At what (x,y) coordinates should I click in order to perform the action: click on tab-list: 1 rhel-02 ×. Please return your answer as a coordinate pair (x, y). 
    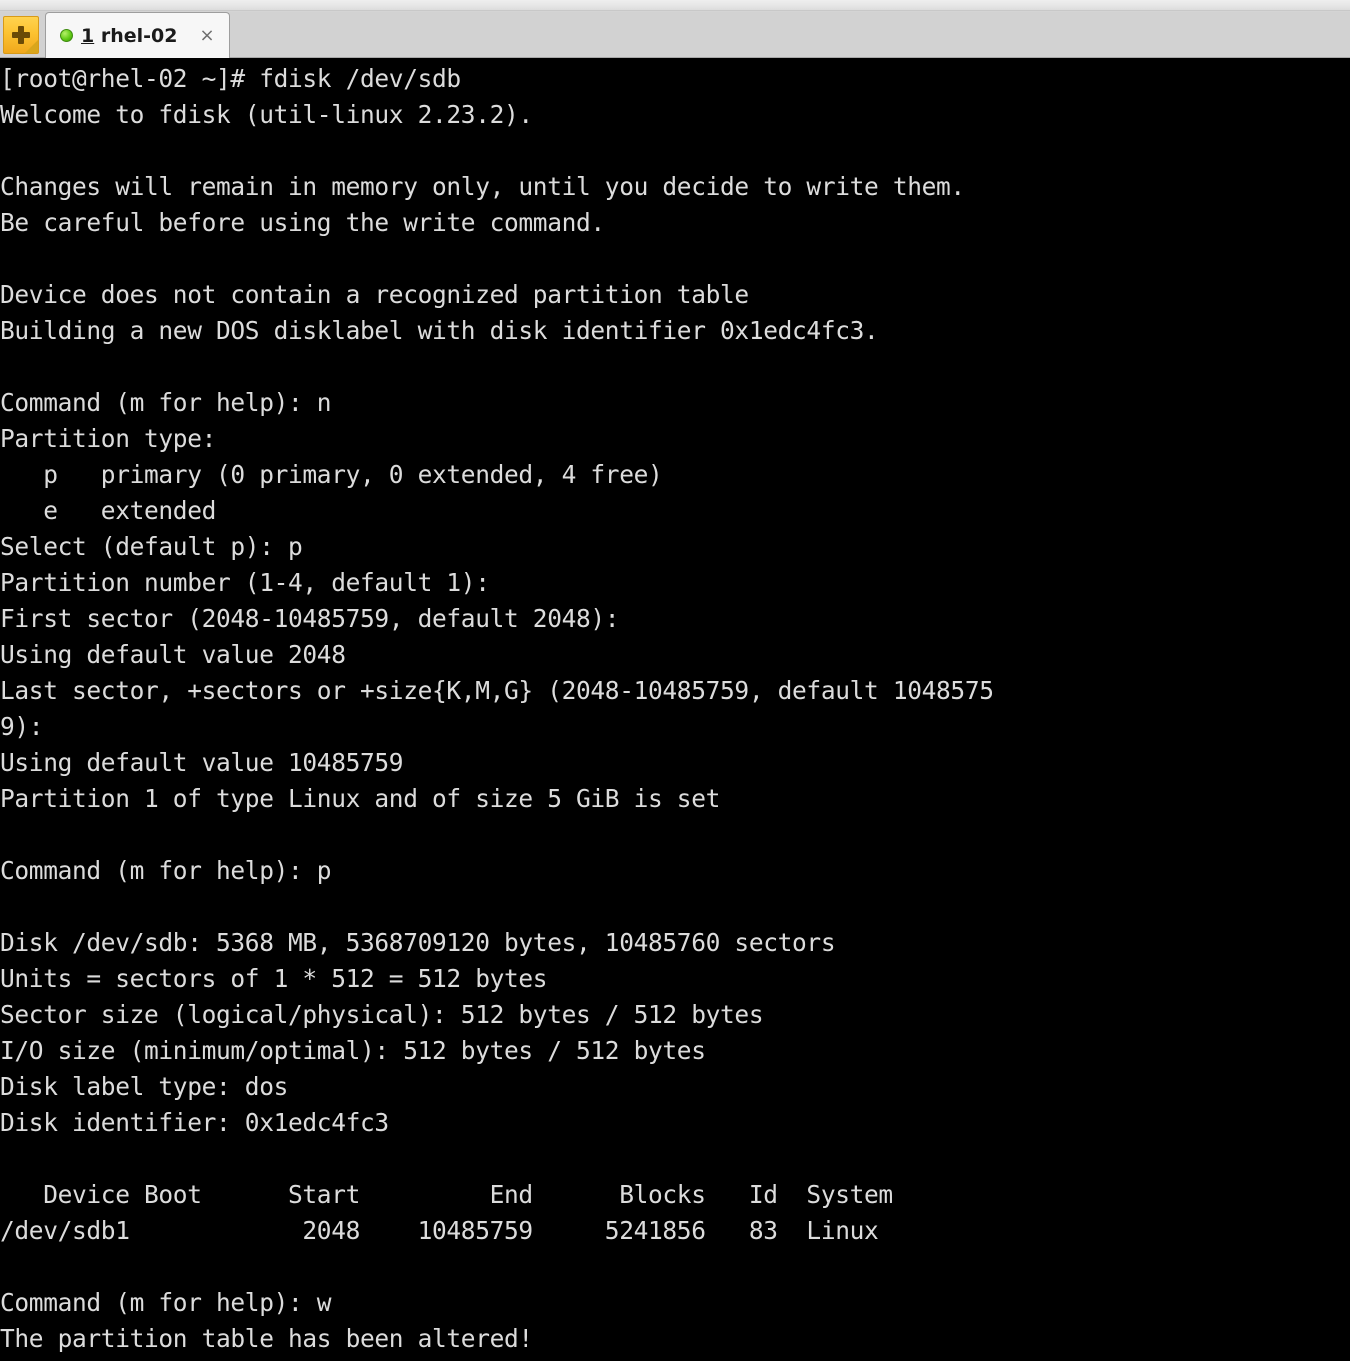
    Looking at the image, I should click on (137, 35).